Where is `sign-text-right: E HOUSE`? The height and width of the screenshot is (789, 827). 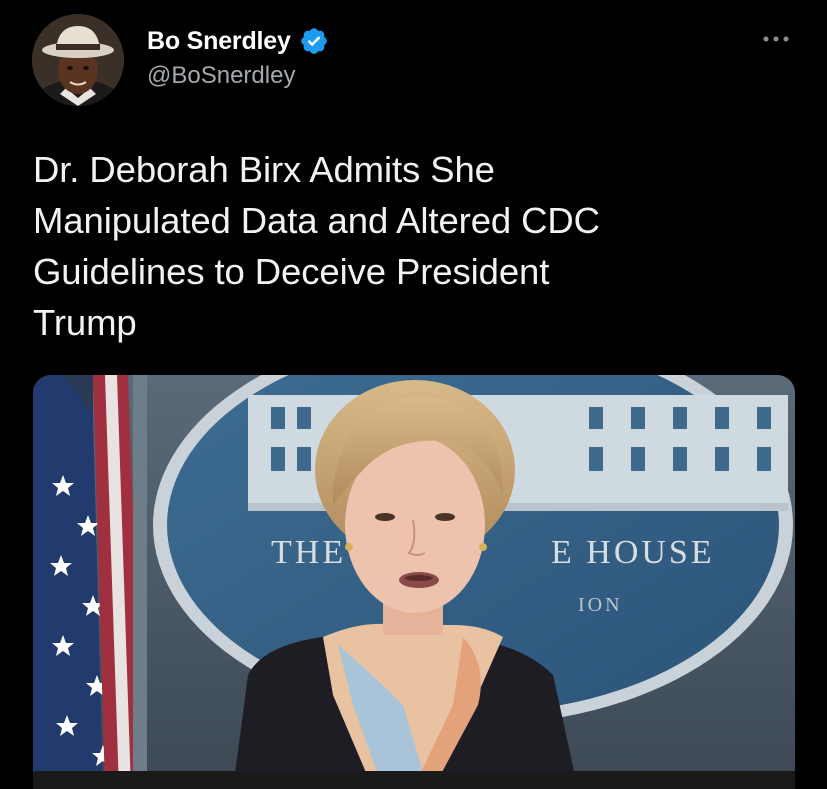
sign-text-right: E HOUSE is located at coordinates (633, 552).